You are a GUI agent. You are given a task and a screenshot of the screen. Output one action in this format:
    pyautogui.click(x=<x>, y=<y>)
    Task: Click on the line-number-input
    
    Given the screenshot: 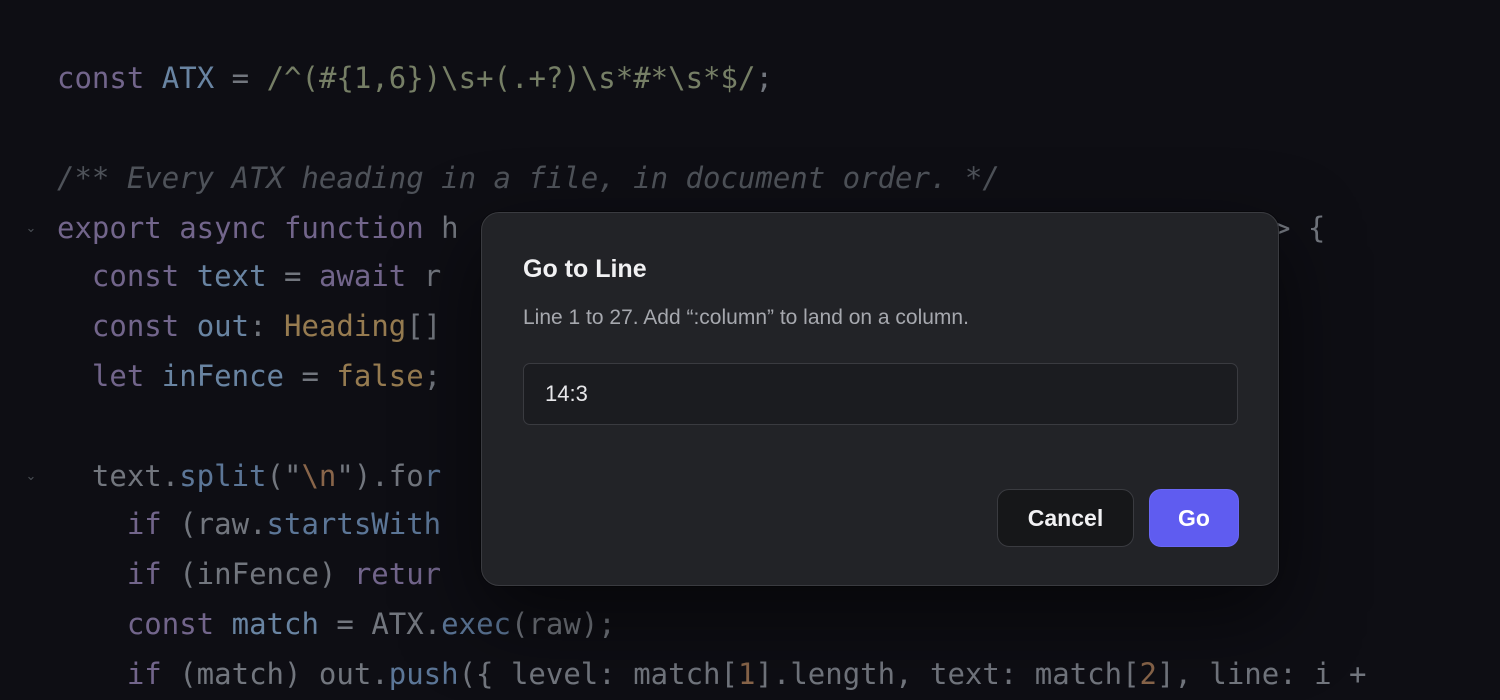 What is the action you would take?
    pyautogui.click(x=880, y=394)
    